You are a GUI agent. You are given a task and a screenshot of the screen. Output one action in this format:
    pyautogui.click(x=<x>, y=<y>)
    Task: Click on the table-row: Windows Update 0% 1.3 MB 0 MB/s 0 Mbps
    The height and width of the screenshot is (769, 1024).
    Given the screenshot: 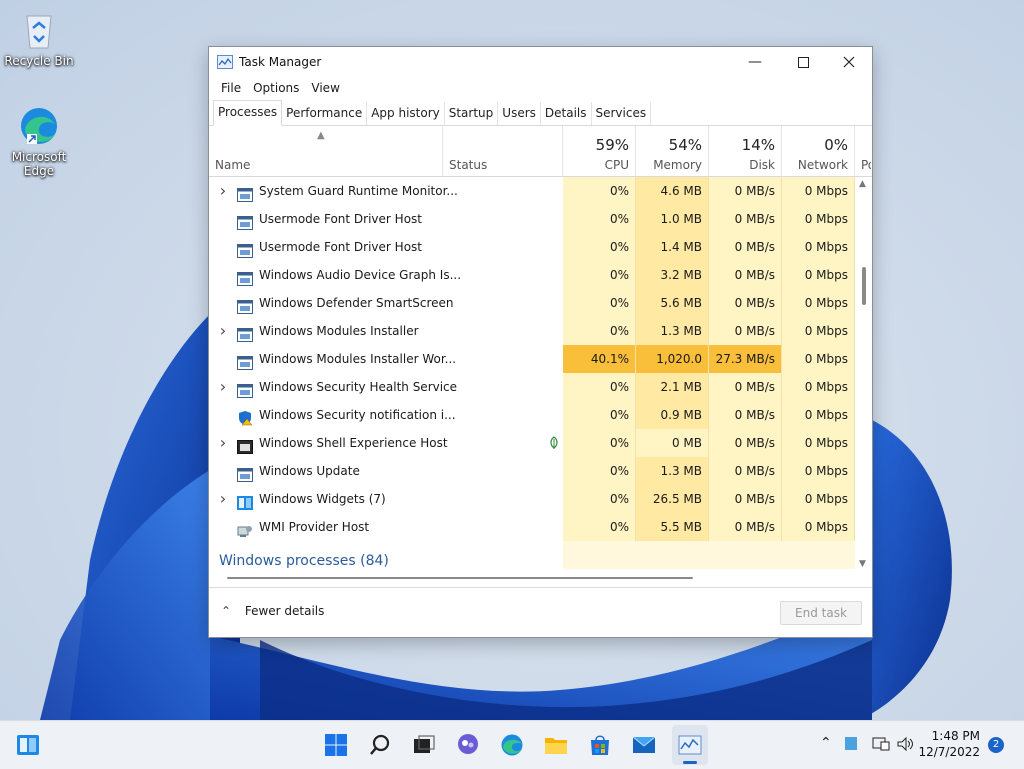 What is the action you would take?
    pyautogui.click(x=533, y=471)
    